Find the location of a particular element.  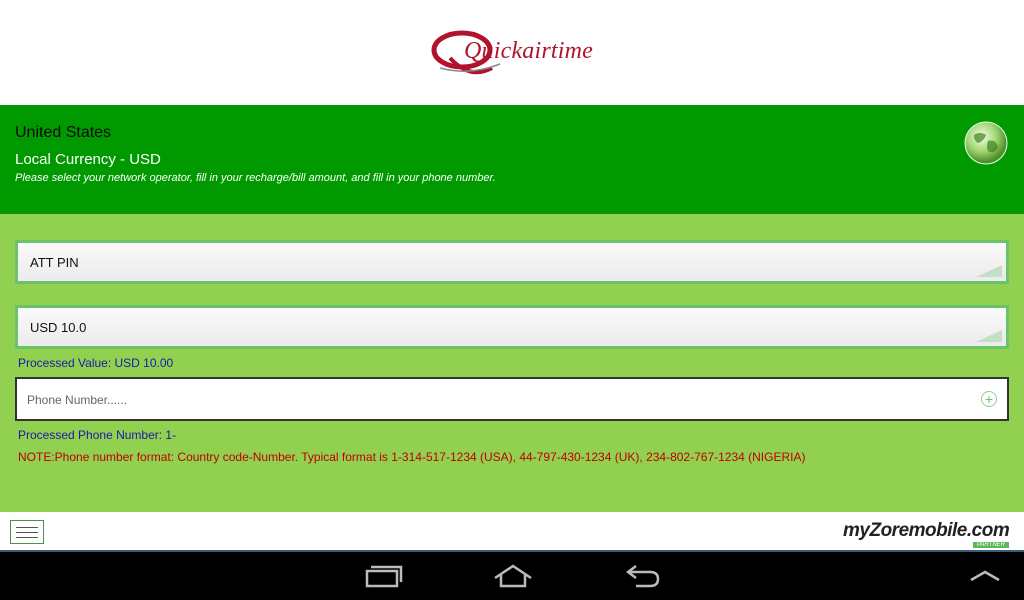

partner-brand-logo: myZoremobile.com PARTNER is located at coordinates (929, 533).